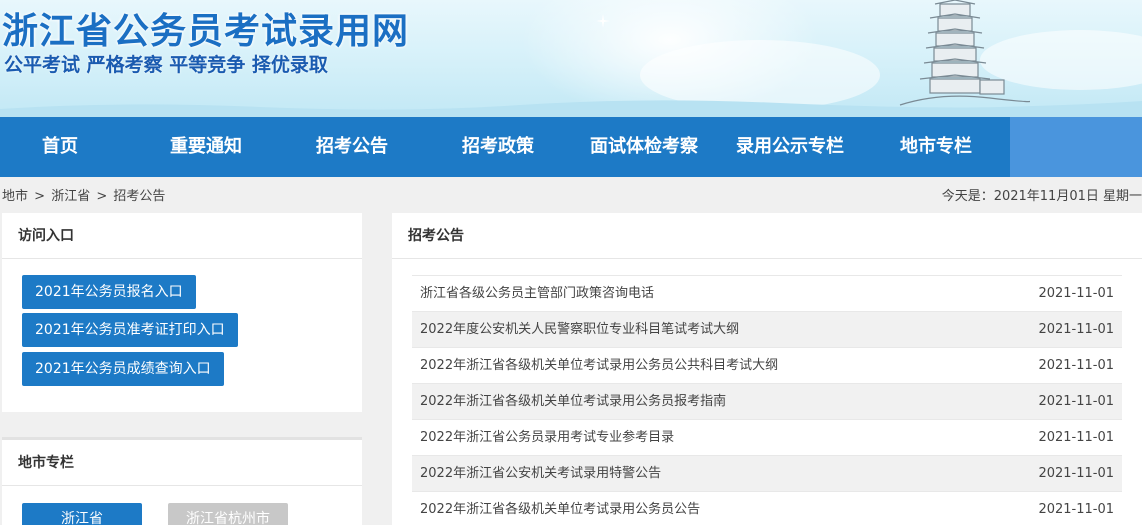 This screenshot has width=1142, height=525. Describe the element at coordinates (603, 21) in the screenshot. I see `sparkle-icon` at that location.